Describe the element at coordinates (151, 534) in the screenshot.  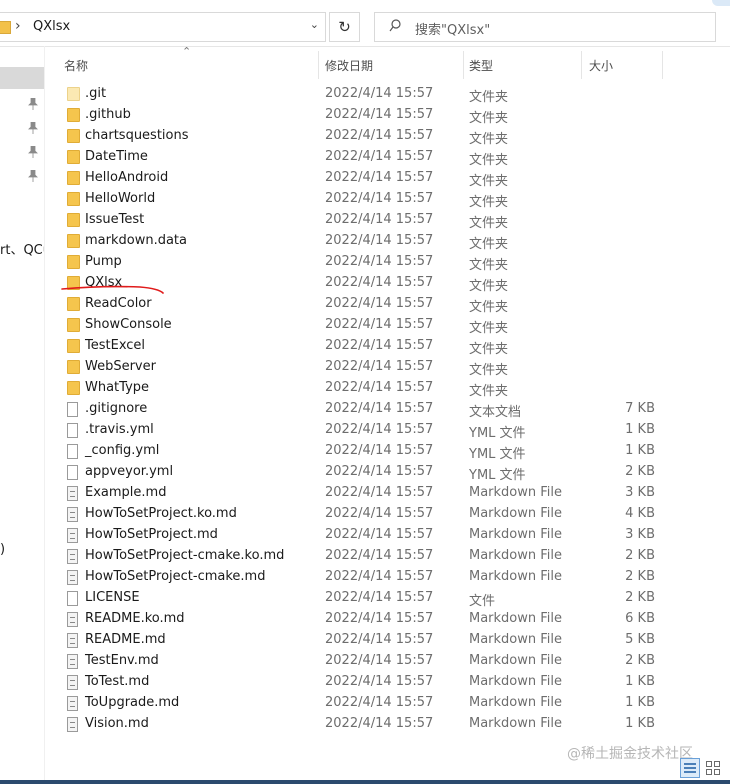
I see `file-name: HowToSetProject.md` at that location.